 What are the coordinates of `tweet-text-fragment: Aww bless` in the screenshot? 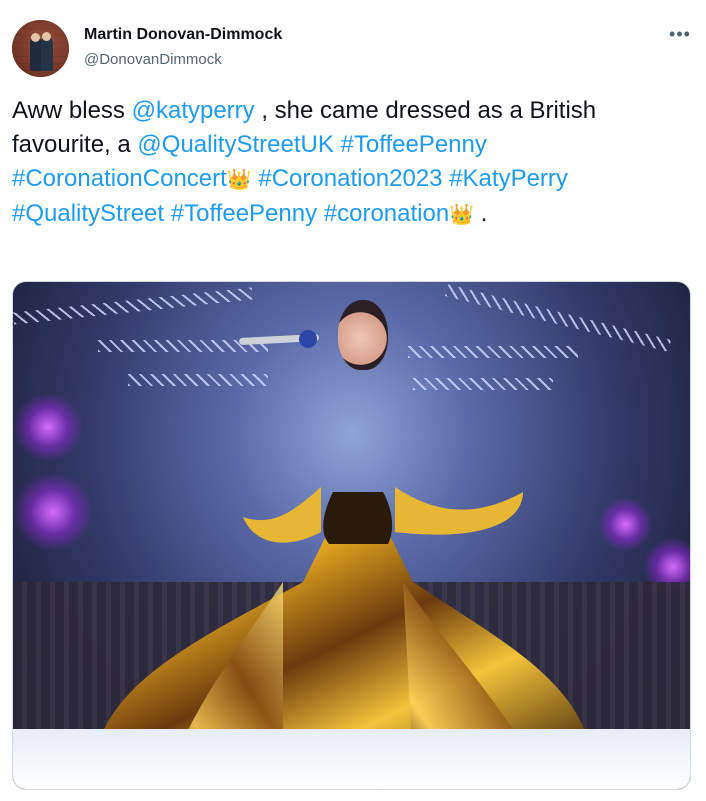 It's located at (72, 110).